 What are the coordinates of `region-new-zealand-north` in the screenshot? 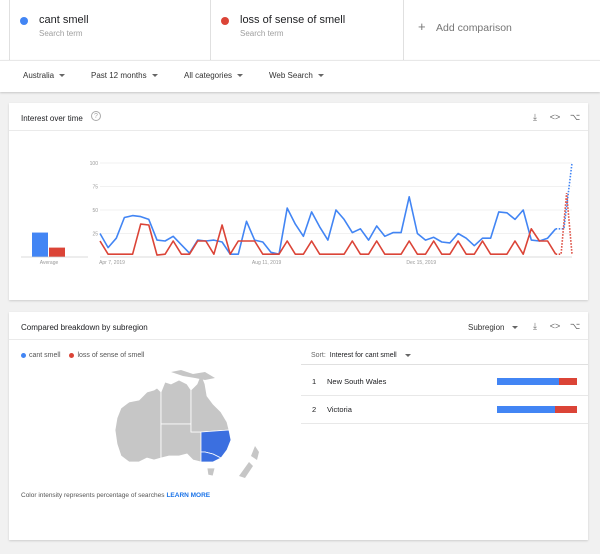 It's located at (255, 453).